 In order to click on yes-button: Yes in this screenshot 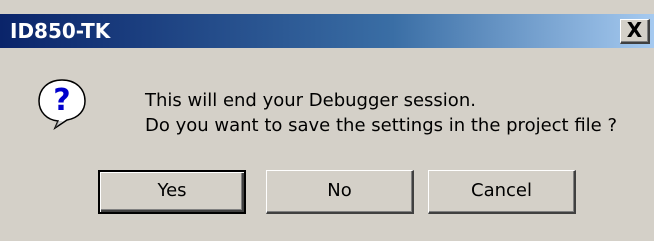, I will do `click(172, 192)`.